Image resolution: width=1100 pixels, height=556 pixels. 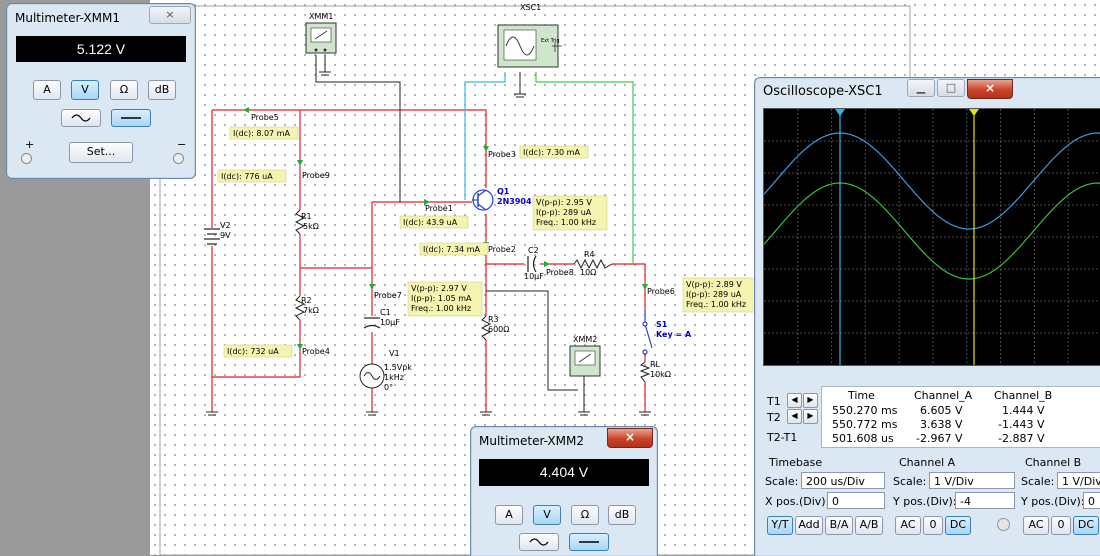 I want to click on note-p7-freq: Freq.: 1.00 kHz, so click(x=441, y=308).